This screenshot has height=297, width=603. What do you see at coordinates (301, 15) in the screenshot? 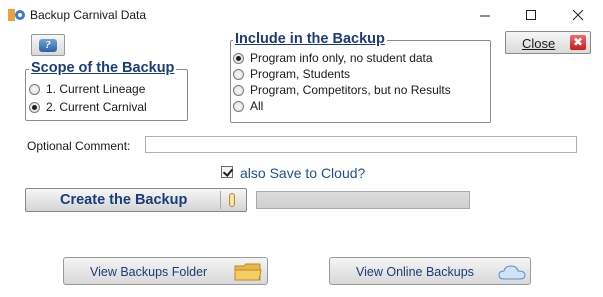
I see `title-bar: Backup Carnival Data` at bounding box center [301, 15].